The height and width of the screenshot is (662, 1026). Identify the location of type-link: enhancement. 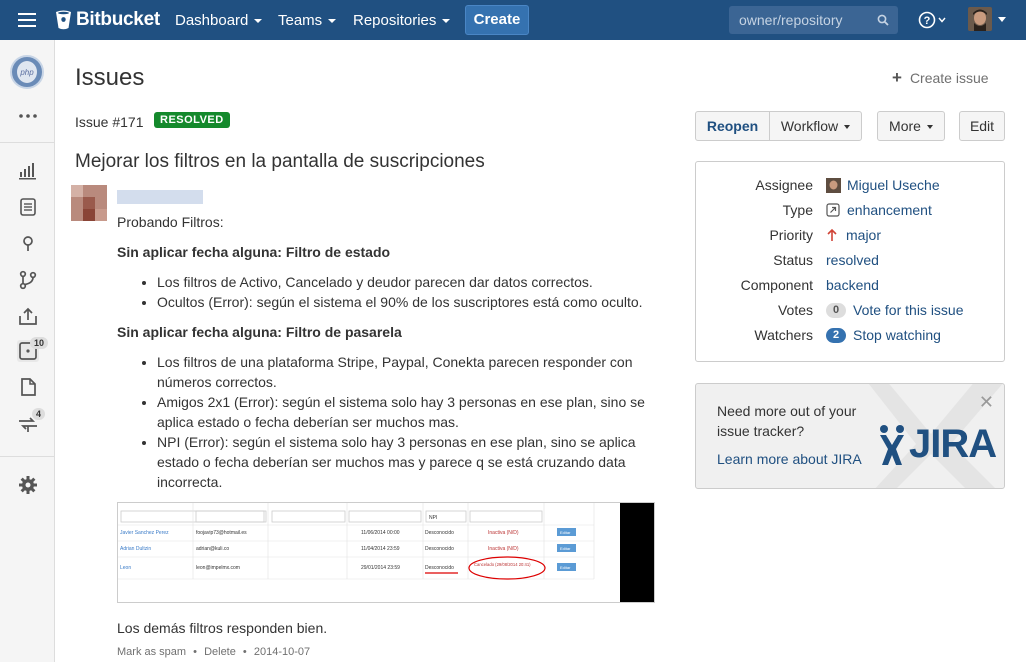
(889, 210).